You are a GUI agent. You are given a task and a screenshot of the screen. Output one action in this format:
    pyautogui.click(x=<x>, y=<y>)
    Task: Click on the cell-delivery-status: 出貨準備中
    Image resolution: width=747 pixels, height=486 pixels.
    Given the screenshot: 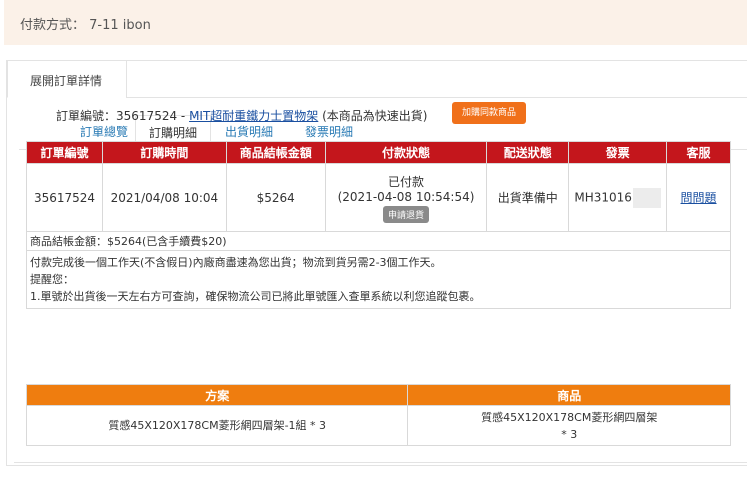 What is the action you would take?
    pyautogui.click(x=528, y=197)
    